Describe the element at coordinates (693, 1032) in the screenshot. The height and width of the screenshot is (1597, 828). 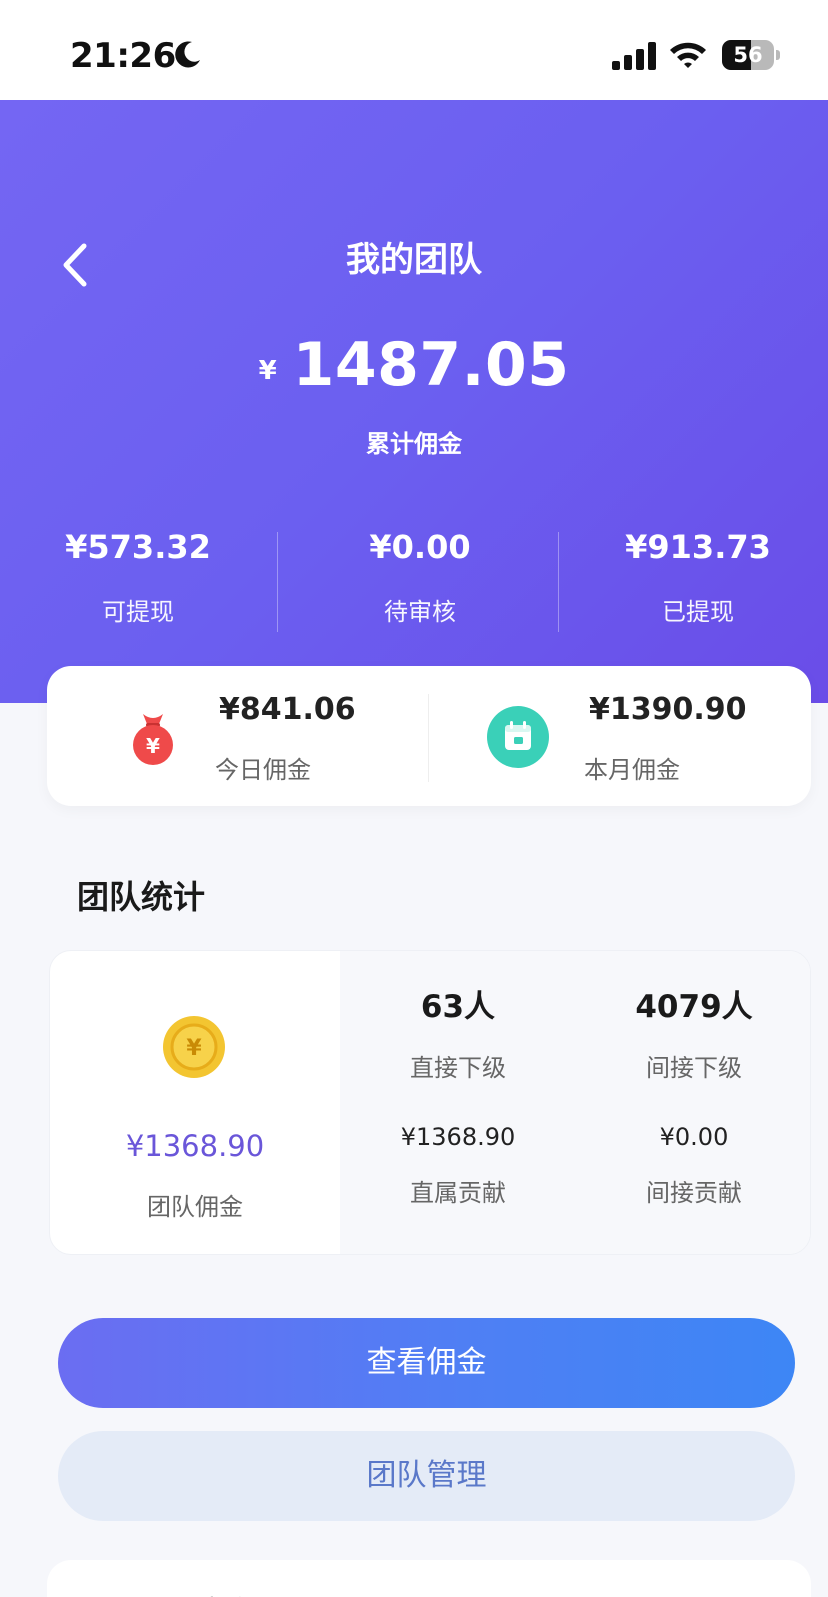
I see `indirect-members-cell: 4079人 间接下级` at that location.